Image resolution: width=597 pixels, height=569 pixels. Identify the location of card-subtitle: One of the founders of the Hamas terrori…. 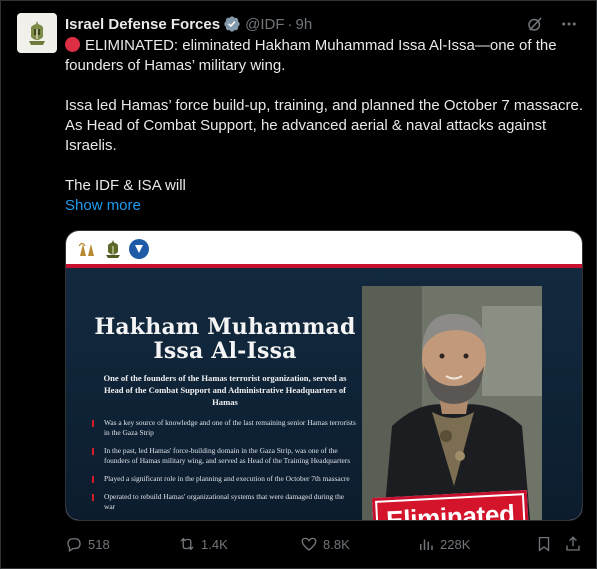
(225, 390).